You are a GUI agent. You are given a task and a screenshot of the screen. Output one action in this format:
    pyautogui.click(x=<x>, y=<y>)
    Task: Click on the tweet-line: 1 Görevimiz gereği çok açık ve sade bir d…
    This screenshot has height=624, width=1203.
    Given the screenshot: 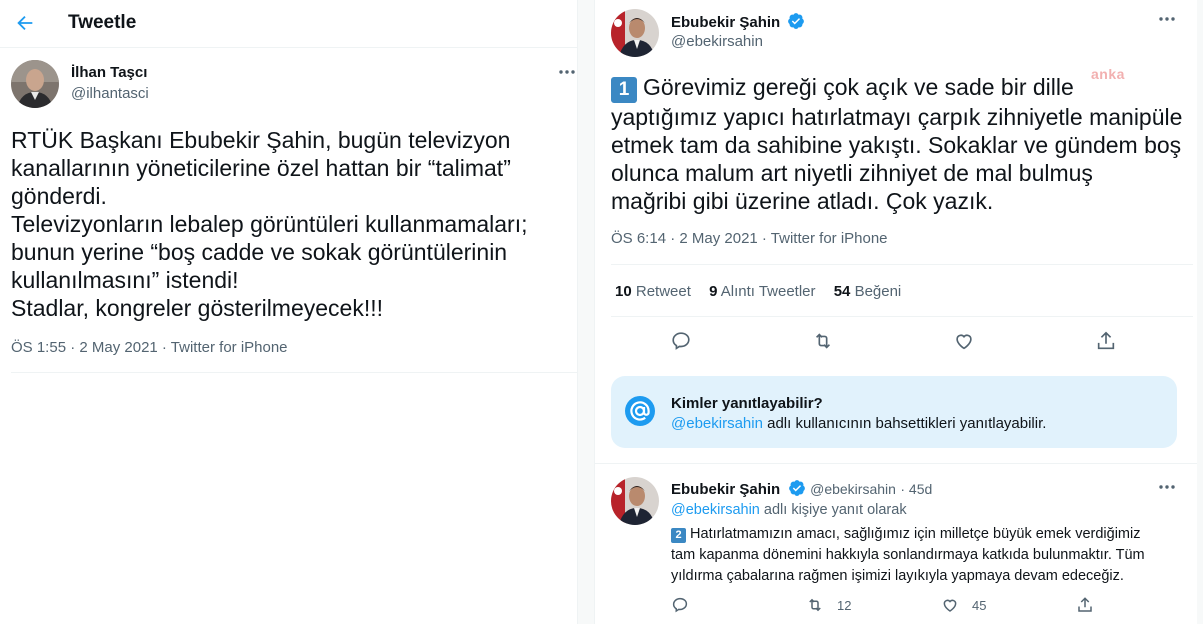 What is the action you would take?
    pyautogui.click(x=898, y=88)
    